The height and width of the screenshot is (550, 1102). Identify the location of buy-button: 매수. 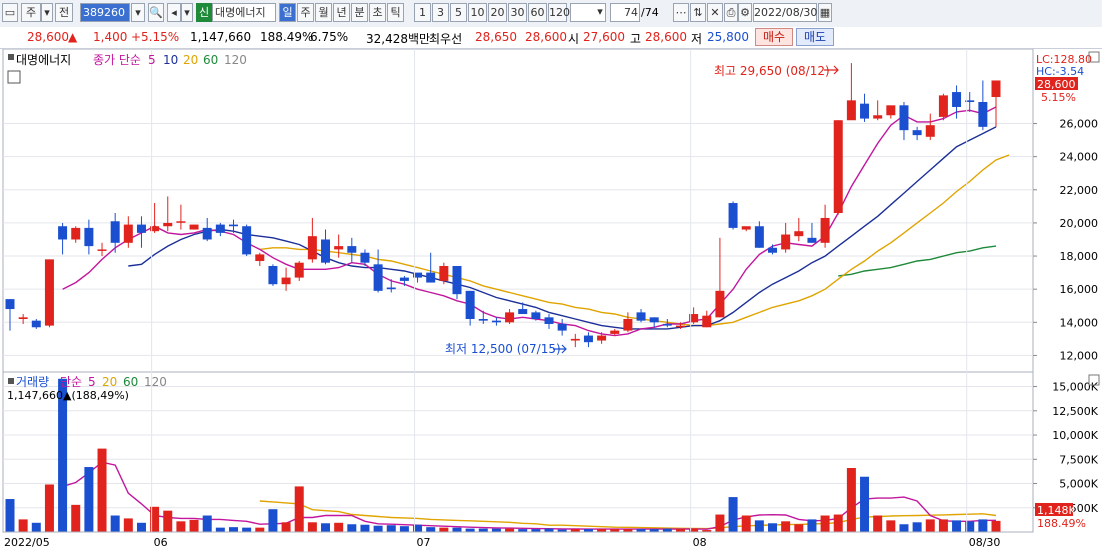
(774, 37).